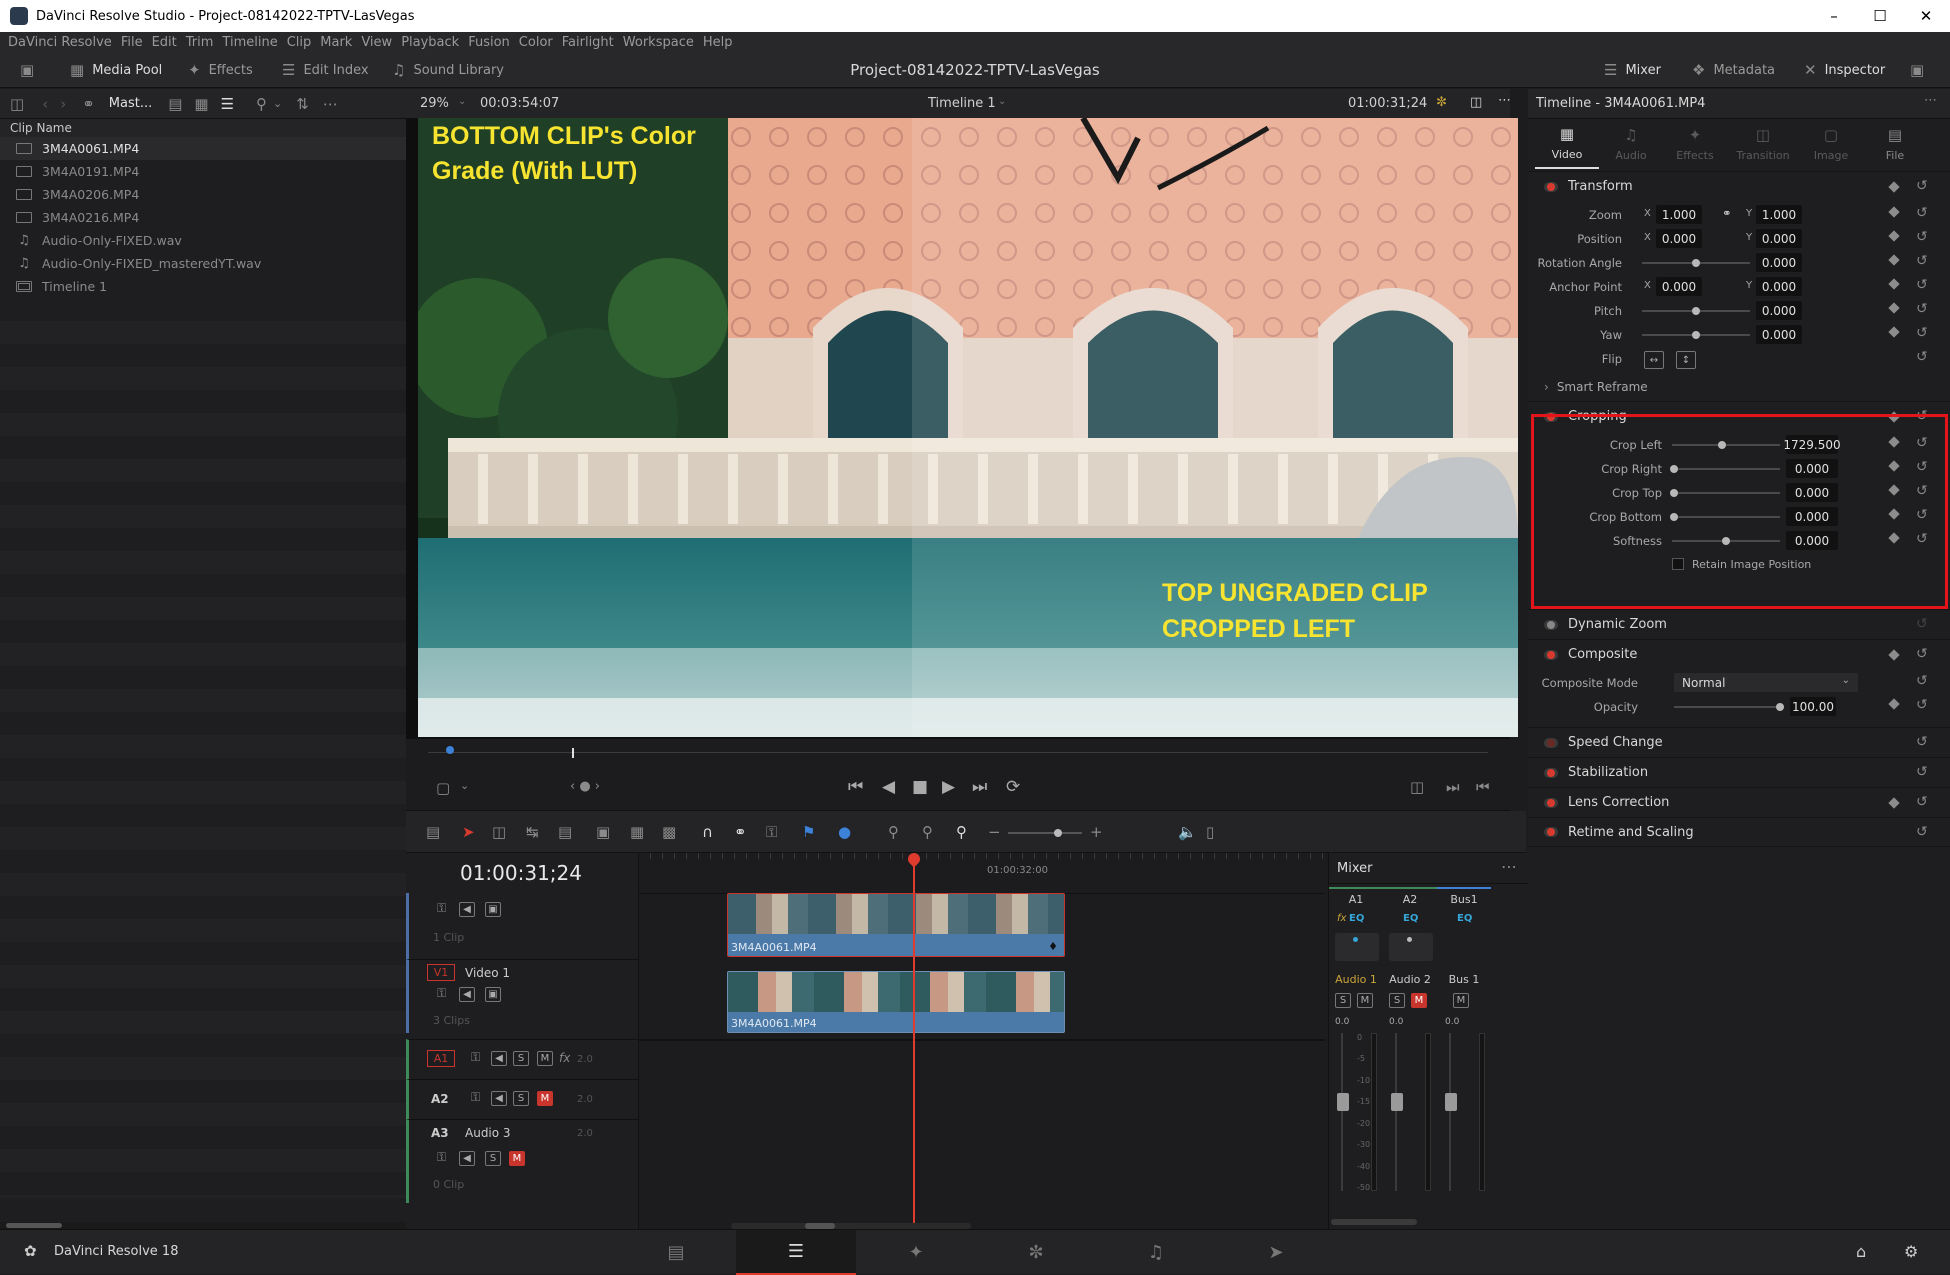 This screenshot has width=1950, height=1275. What do you see at coordinates (658, 42) in the screenshot?
I see `menu-item-workspace: Workspace` at bounding box center [658, 42].